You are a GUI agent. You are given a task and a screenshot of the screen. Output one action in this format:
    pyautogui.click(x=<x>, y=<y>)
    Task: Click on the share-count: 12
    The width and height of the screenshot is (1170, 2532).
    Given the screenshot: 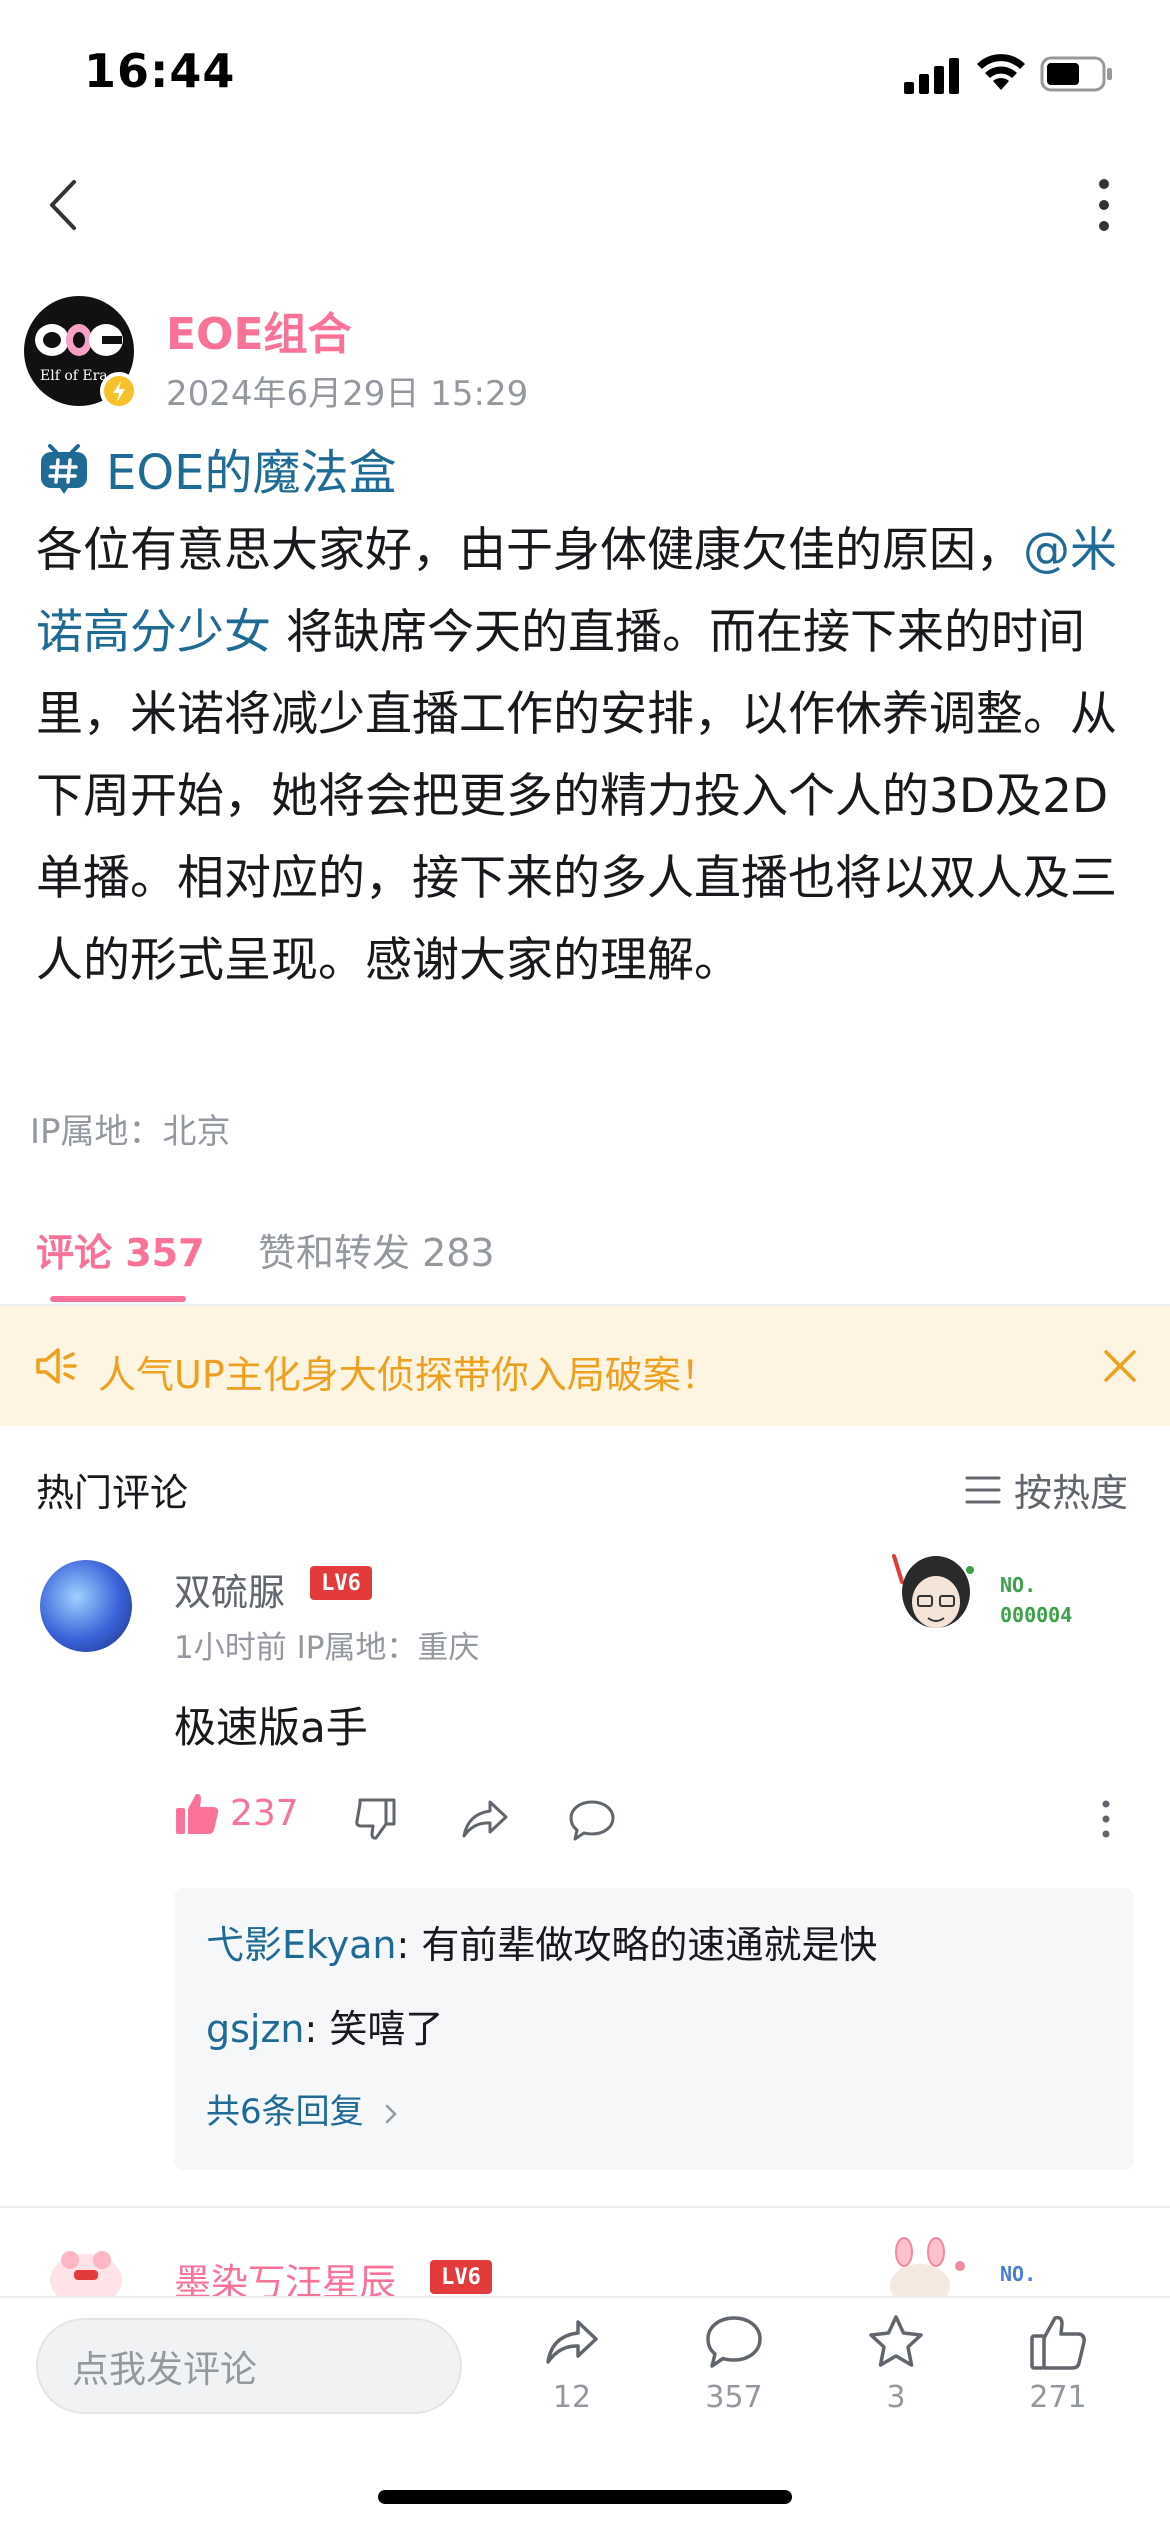 What is the action you would take?
    pyautogui.click(x=572, y=2397)
    